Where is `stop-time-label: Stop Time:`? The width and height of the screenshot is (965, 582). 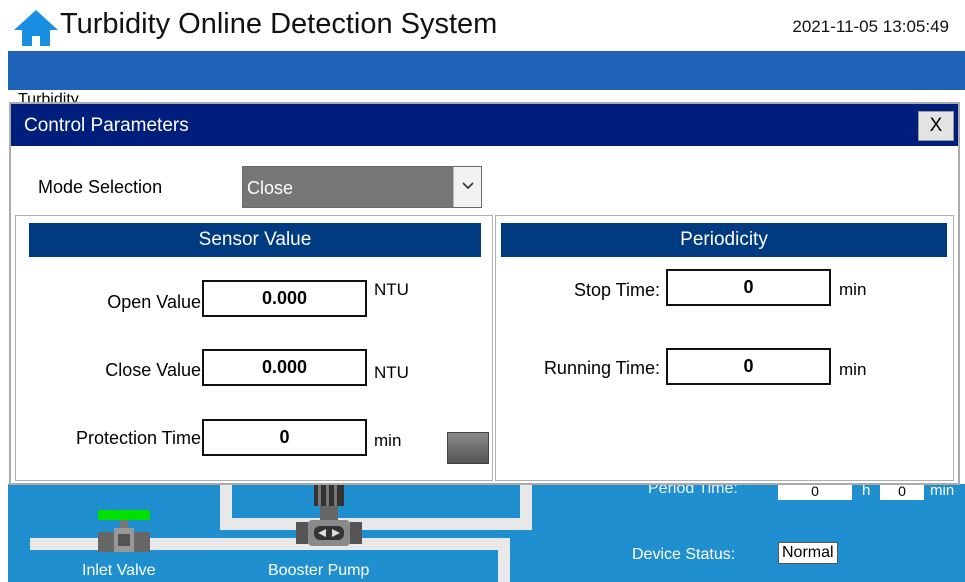 stop-time-label: Stop Time: is located at coordinates (616, 290).